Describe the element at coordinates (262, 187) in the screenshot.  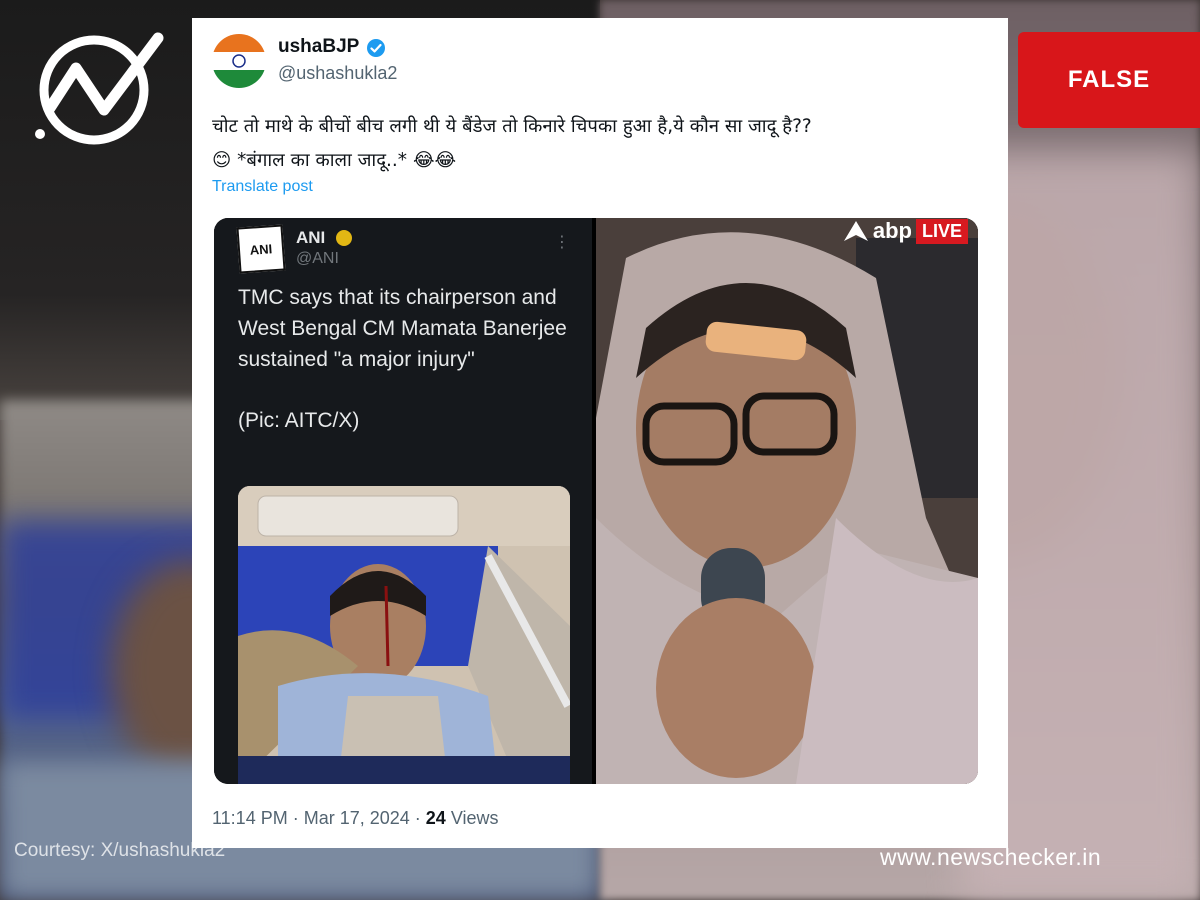
I see `translate-post-link: Translate post` at that location.